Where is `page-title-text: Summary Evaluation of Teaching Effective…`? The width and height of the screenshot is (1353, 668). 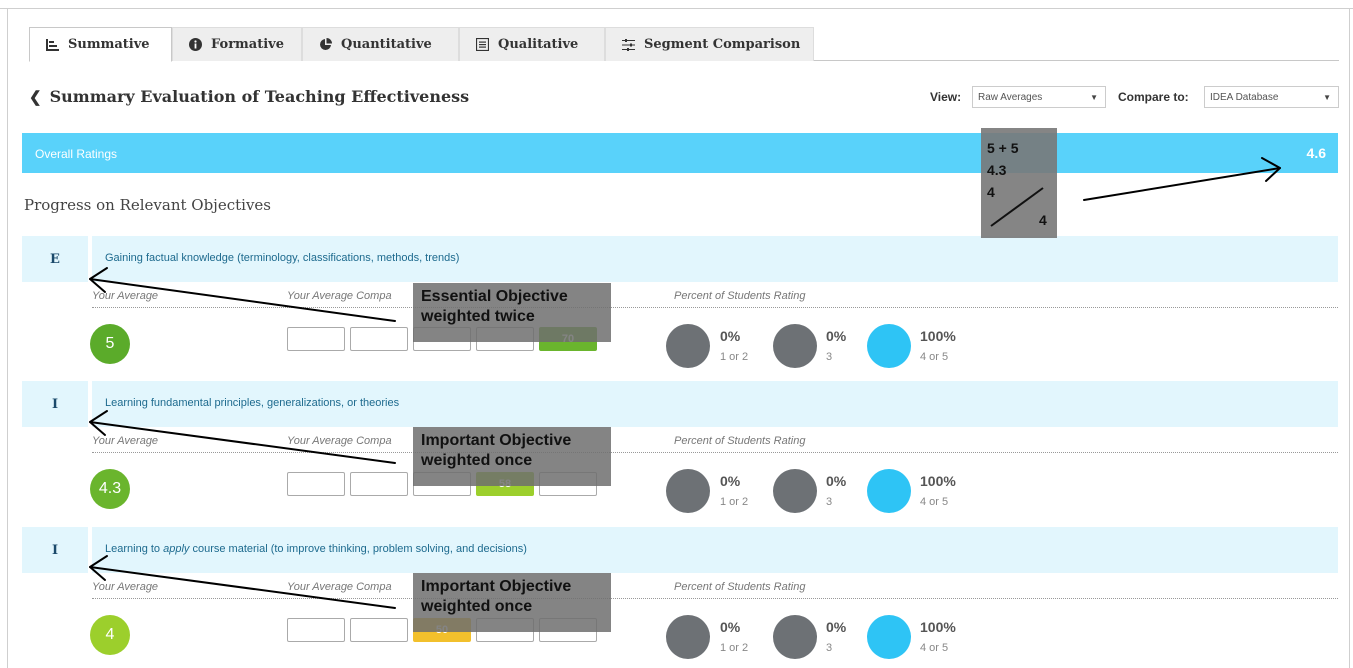
page-title-text: Summary Evaluation of Teaching Effective… is located at coordinates (259, 96).